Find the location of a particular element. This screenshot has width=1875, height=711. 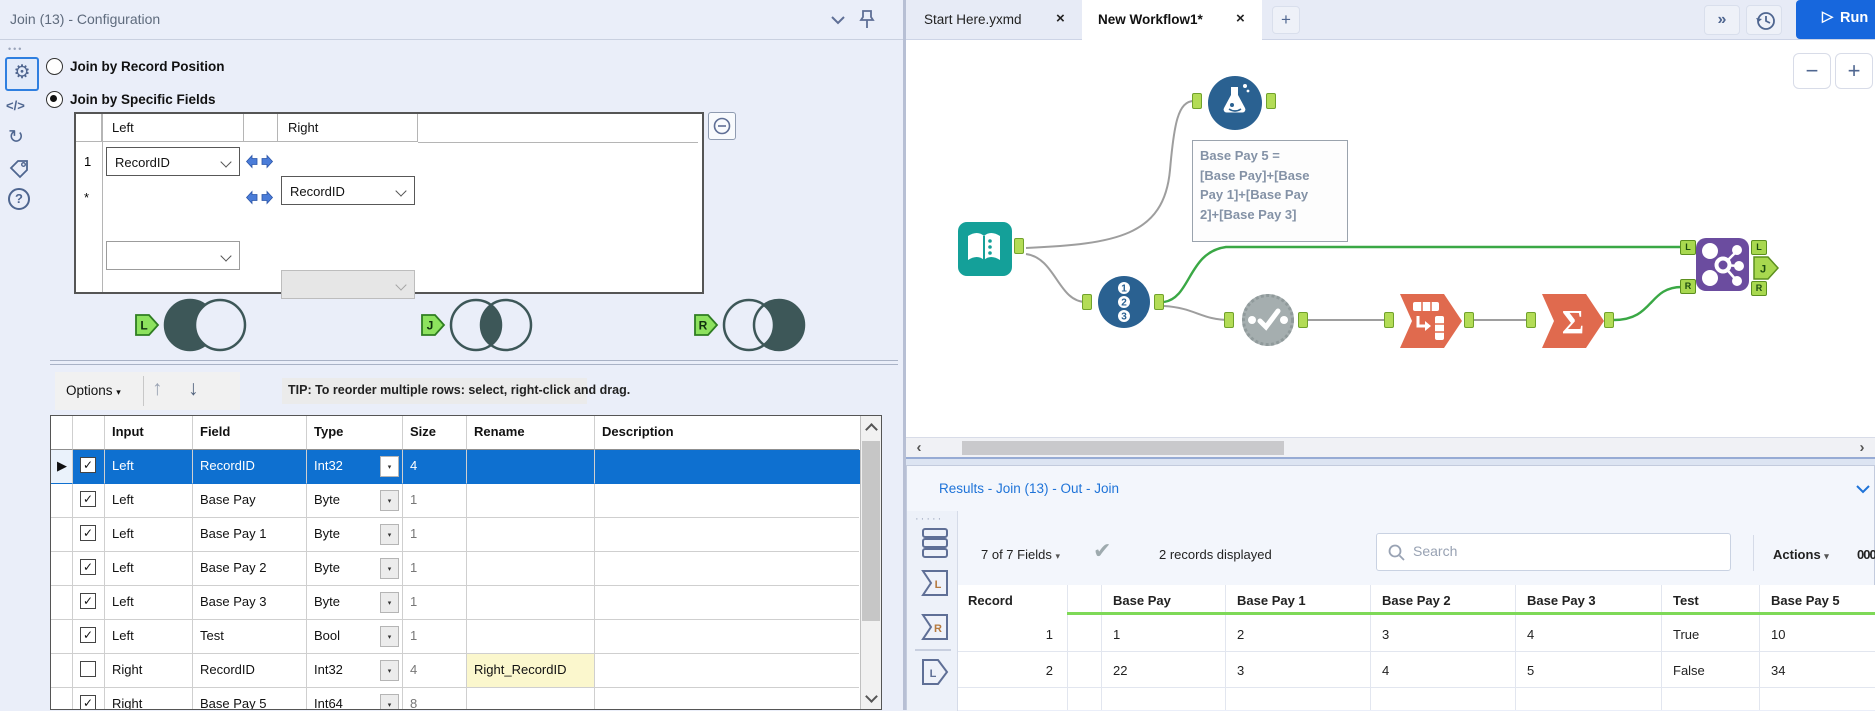

left-field-select-new is located at coordinates (173, 255).